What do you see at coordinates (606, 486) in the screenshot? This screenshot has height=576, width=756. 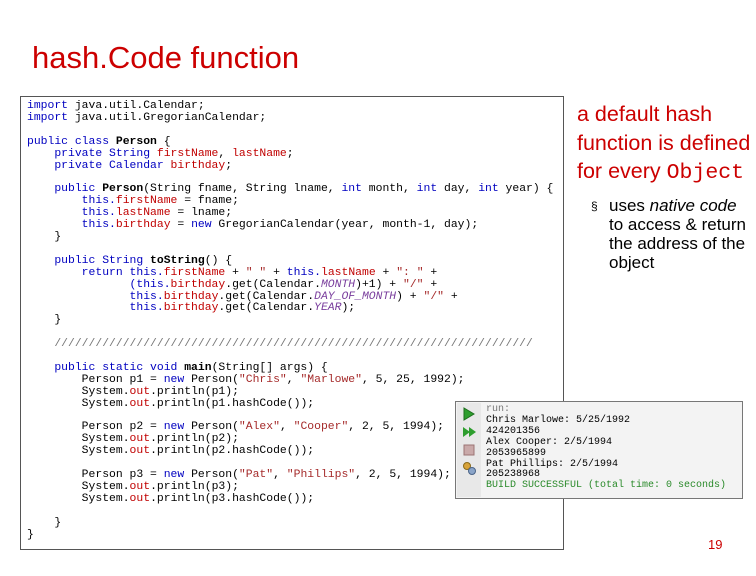 I see `console-line: BUILD SUCCESSFUL (total time: 0 seconds)` at bounding box center [606, 486].